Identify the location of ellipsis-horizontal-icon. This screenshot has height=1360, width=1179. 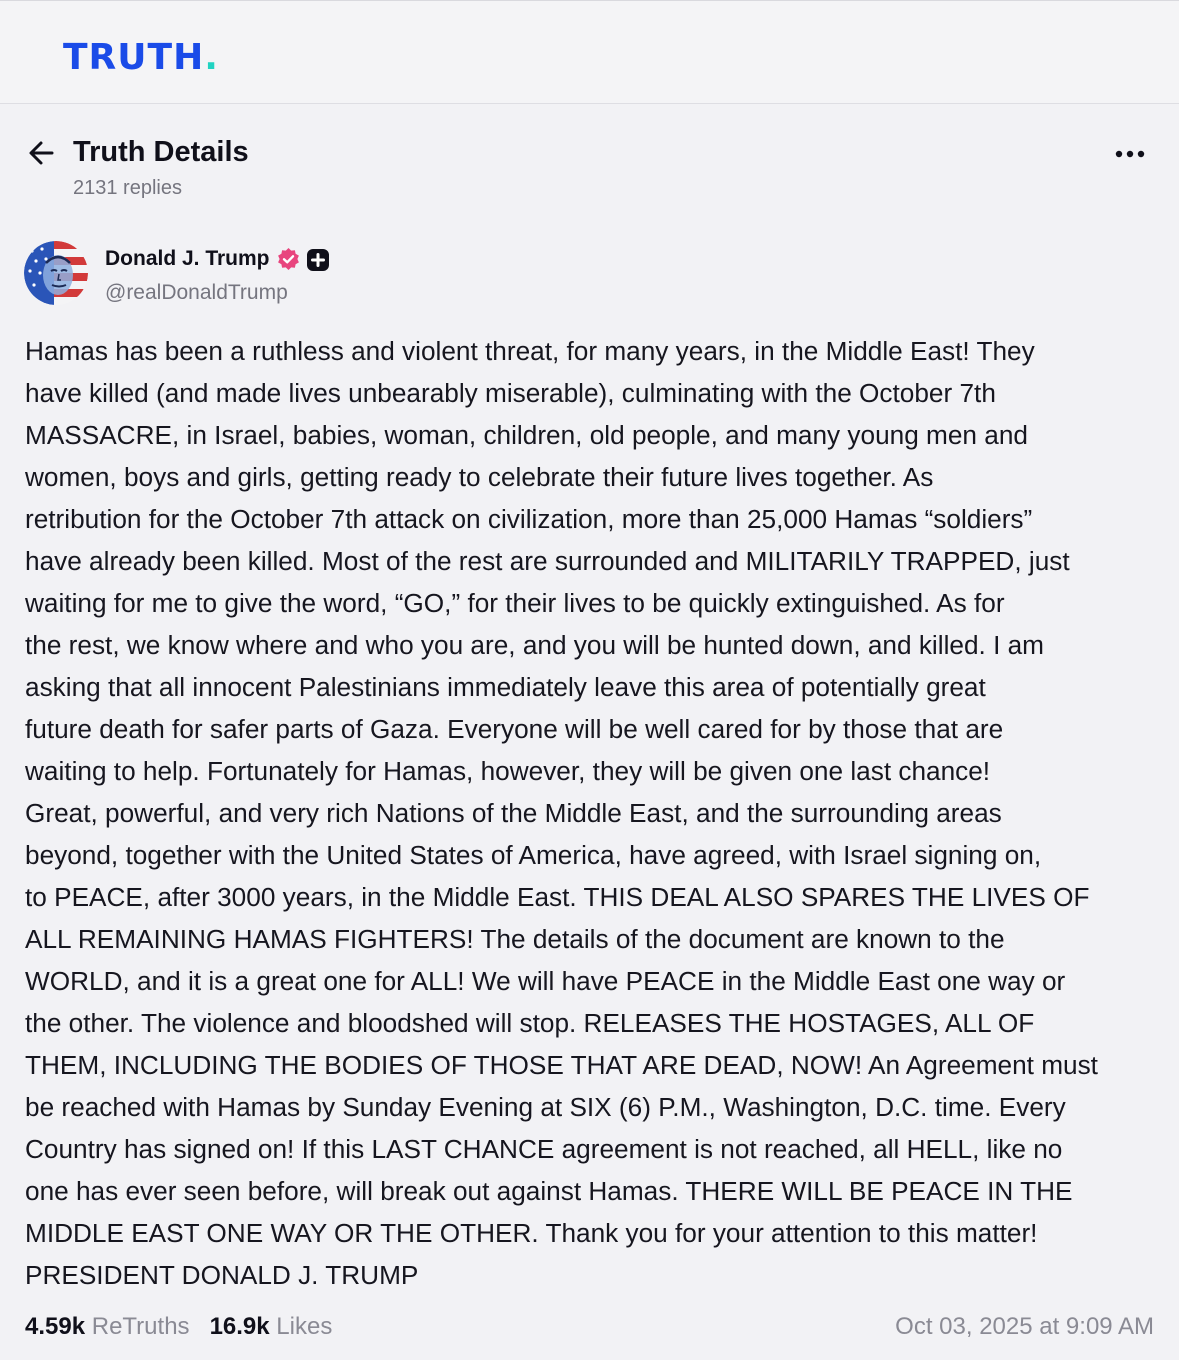
(1130, 154).